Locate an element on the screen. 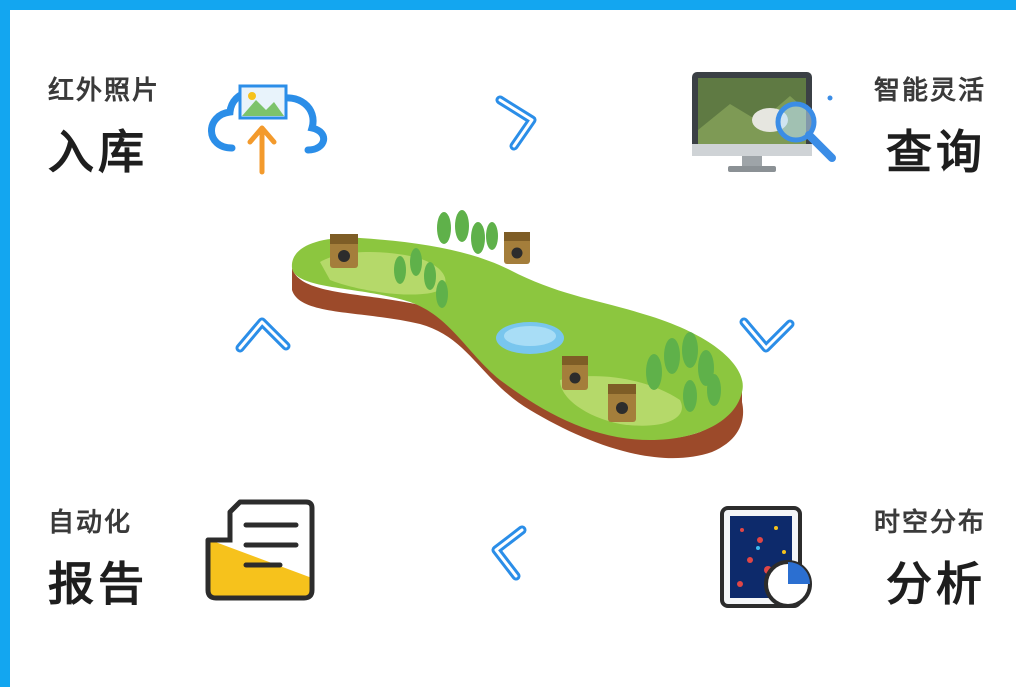 The height and width of the screenshot is (687, 1016). document-report-icon is located at coordinates (260, 550).